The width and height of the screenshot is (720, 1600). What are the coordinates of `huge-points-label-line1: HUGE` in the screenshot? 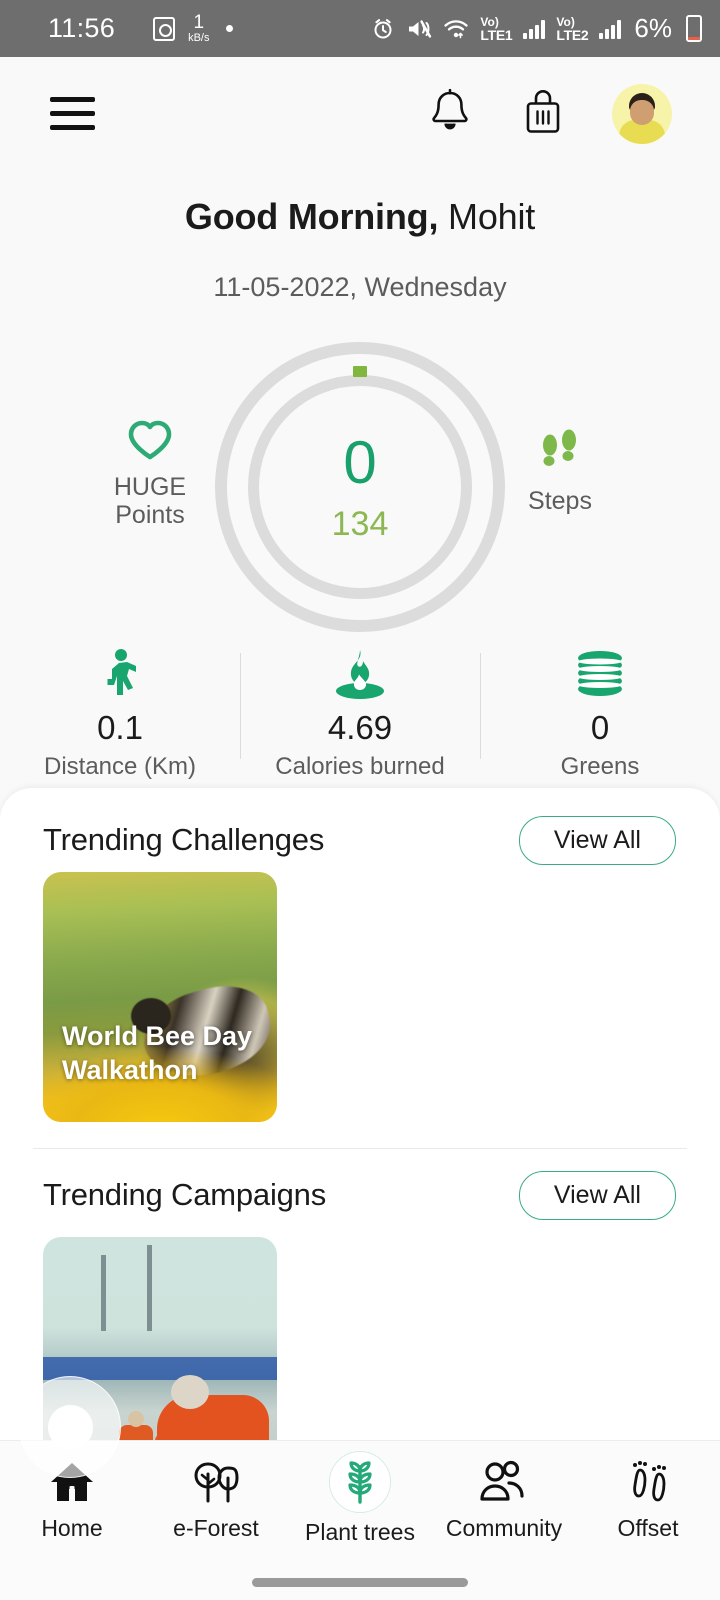 It's located at (150, 487).